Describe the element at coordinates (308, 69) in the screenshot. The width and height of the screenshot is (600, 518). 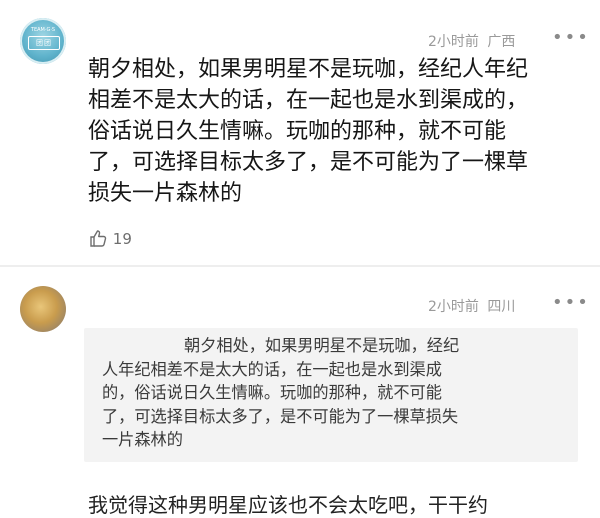
I see `comment-text-line: 朝夕相处，如果男明星不是玩咖，经纪人年纪` at that location.